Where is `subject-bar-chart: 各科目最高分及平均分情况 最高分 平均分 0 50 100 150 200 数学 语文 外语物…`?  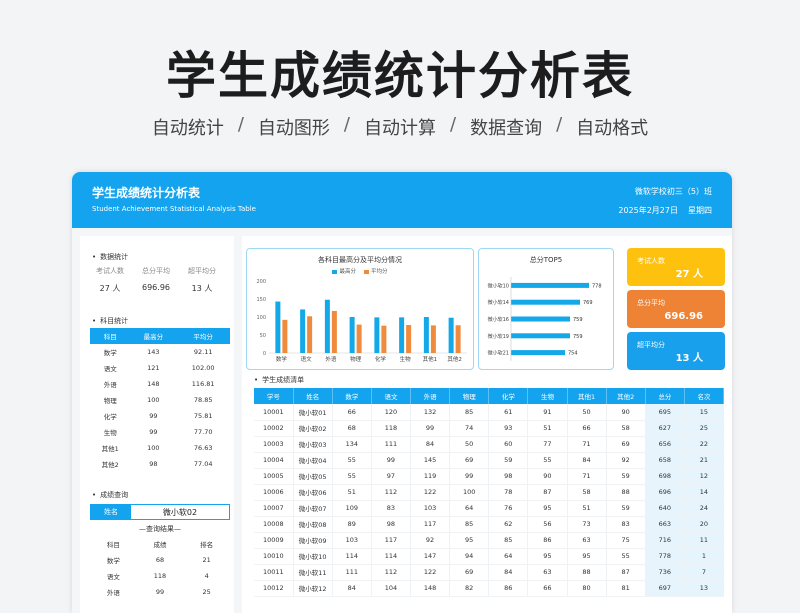
subject-bar-chart: 各科目最高分及平均分情况 最高分 平均分 0 50 100 150 200 数学 语文 外语物… is located at coordinates (360, 309).